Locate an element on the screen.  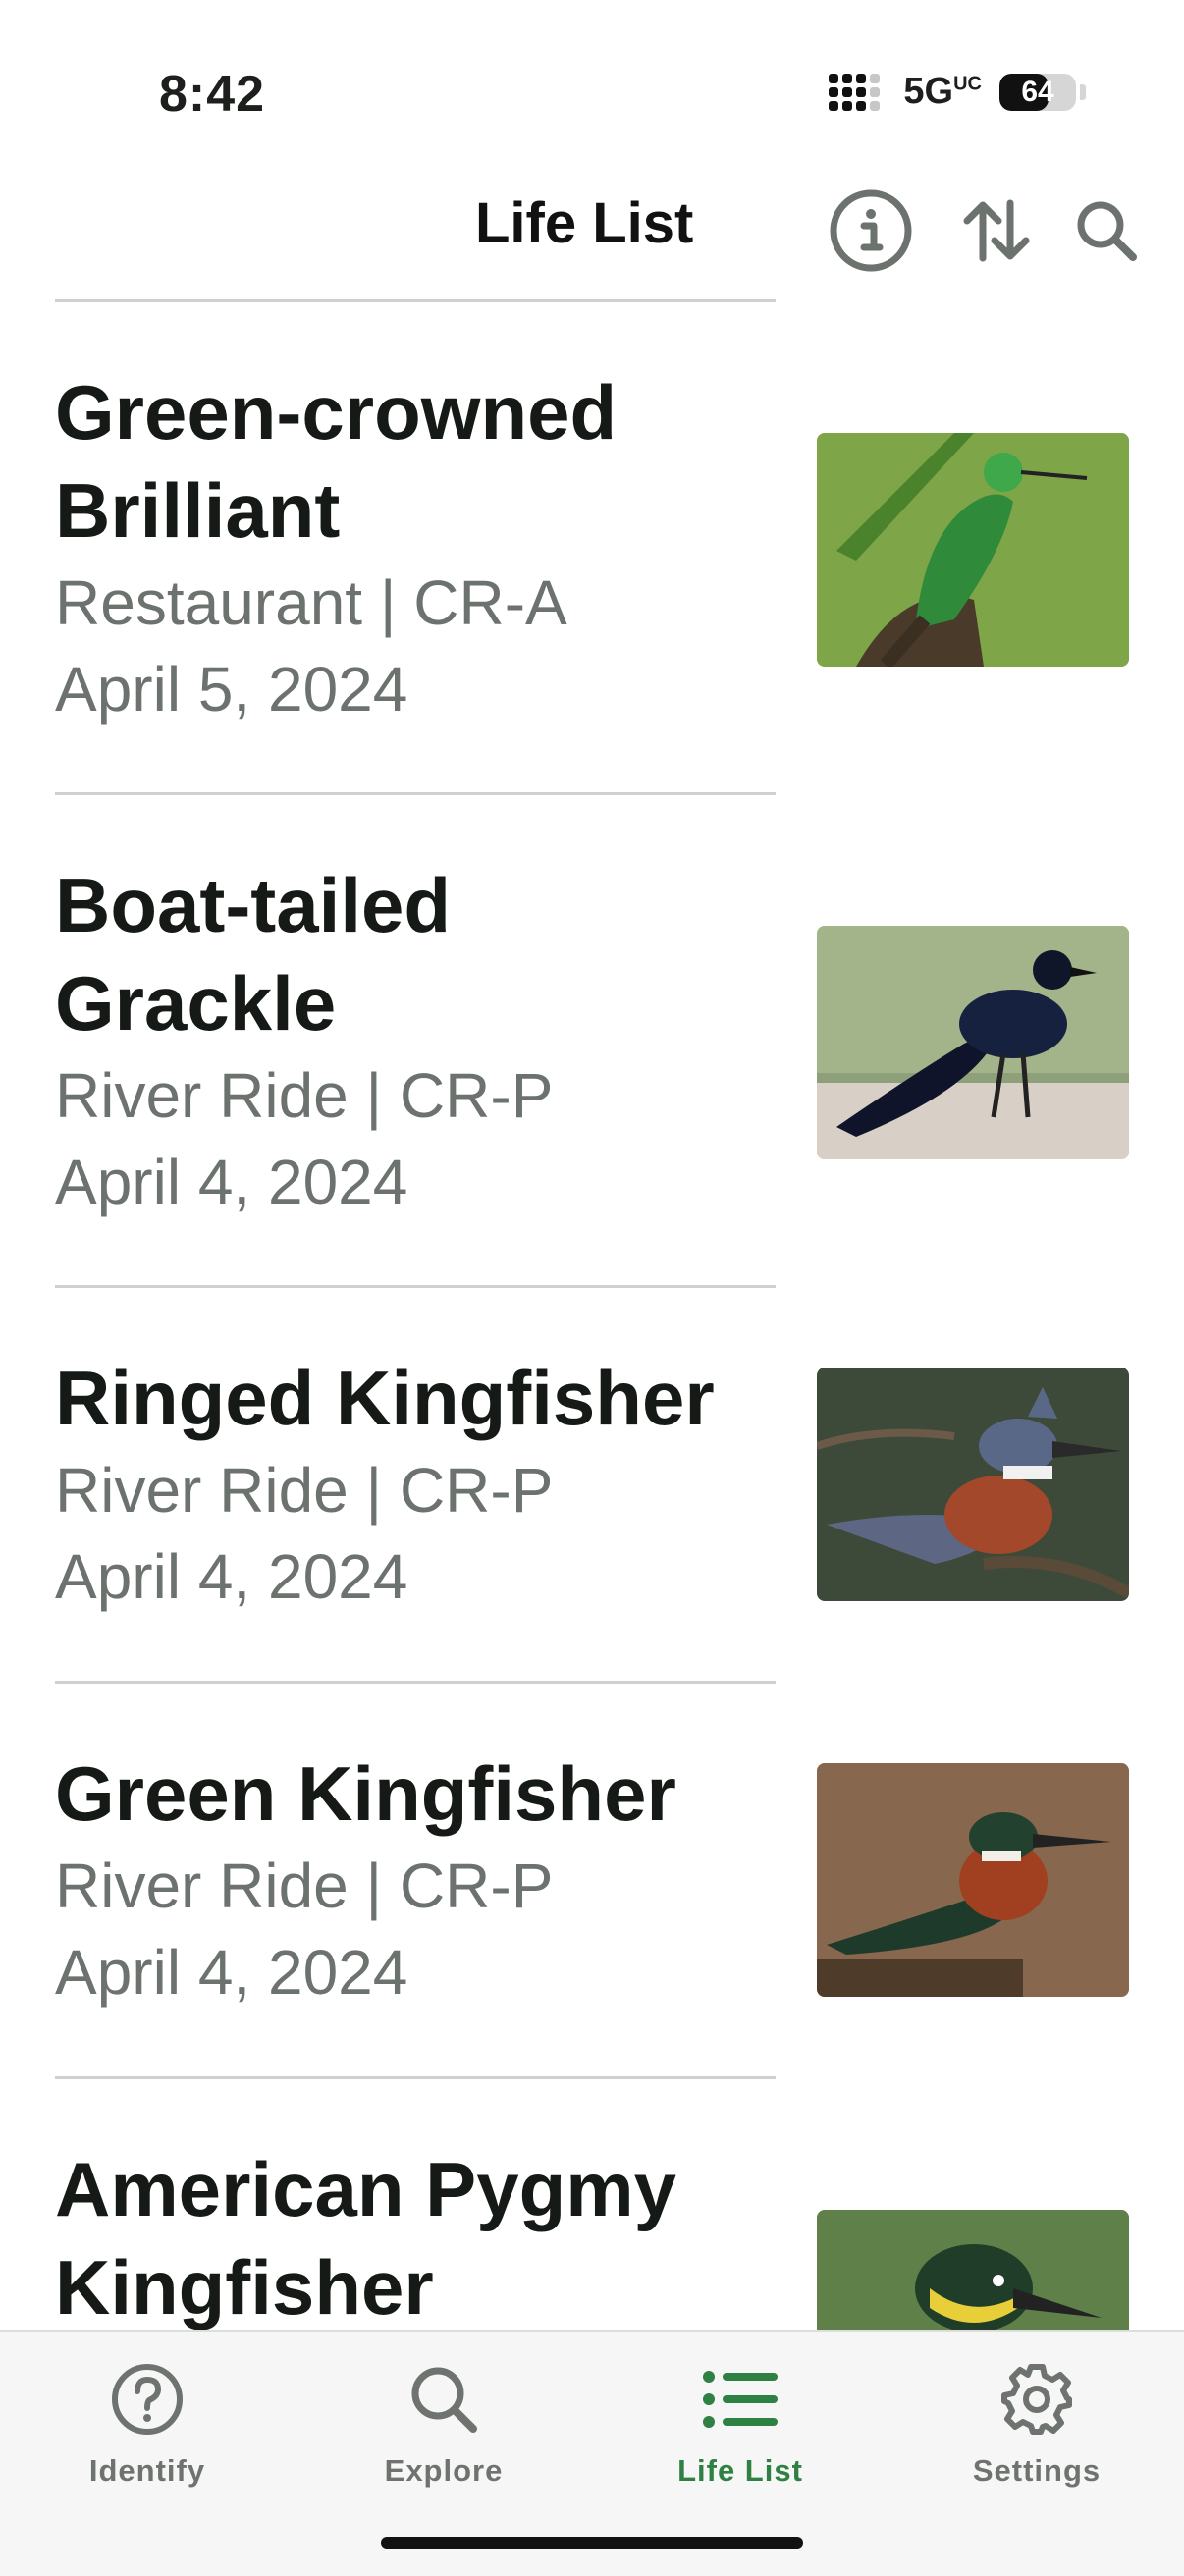
info-icon is located at coordinates (871, 230).